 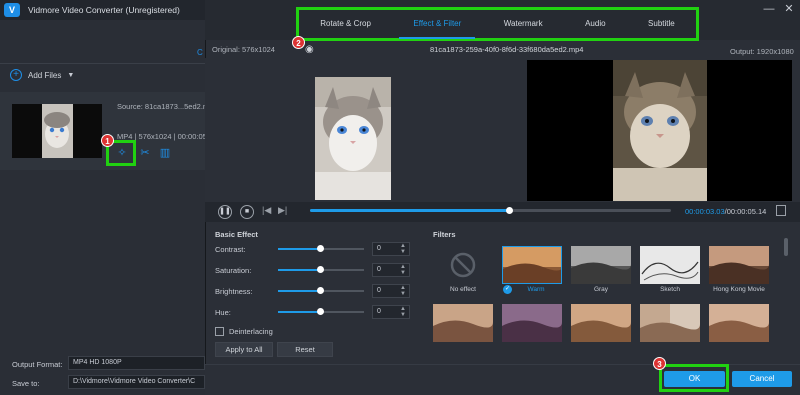 I want to click on tab-effect-filter: Effect & Filter, so click(x=437, y=24).